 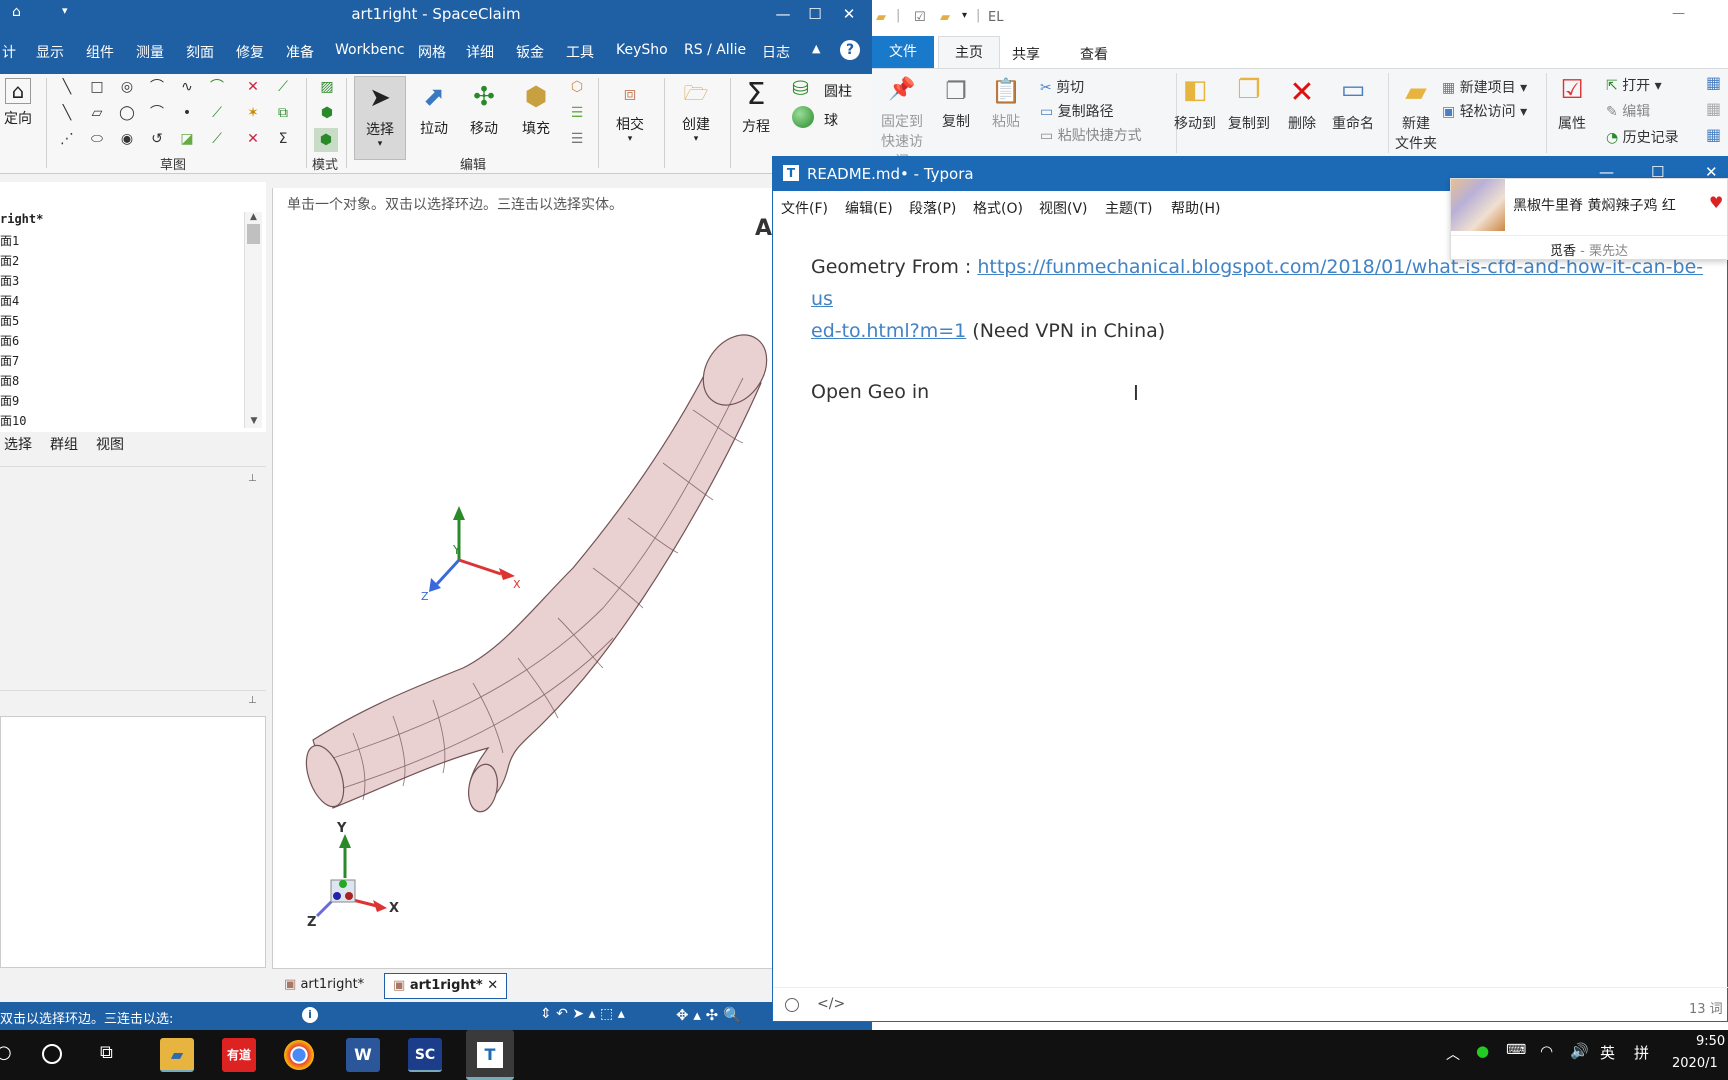 What do you see at coordinates (1634, 85) in the screenshot?
I see `open-button: ⇱ 打开 ▾` at bounding box center [1634, 85].